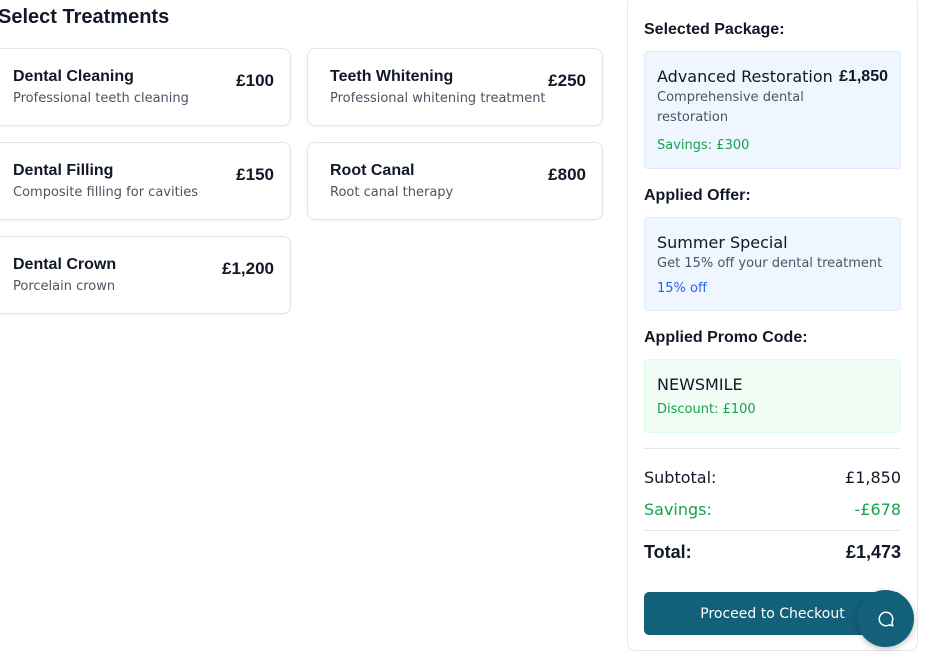 Image resolution: width=932 pixels, height=660 pixels. What do you see at coordinates (700, 384) in the screenshot?
I see `promo-code: NEWSMILE` at bounding box center [700, 384].